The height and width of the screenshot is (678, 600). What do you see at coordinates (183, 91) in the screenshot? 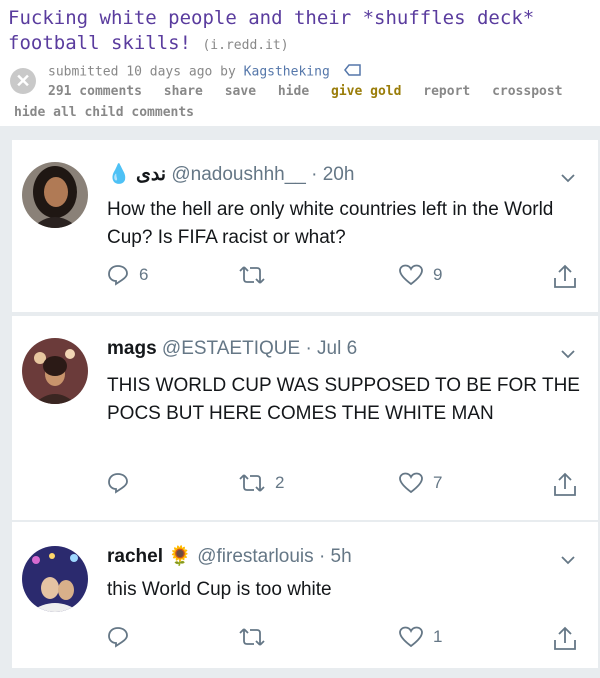
I see `share-link: share` at bounding box center [183, 91].